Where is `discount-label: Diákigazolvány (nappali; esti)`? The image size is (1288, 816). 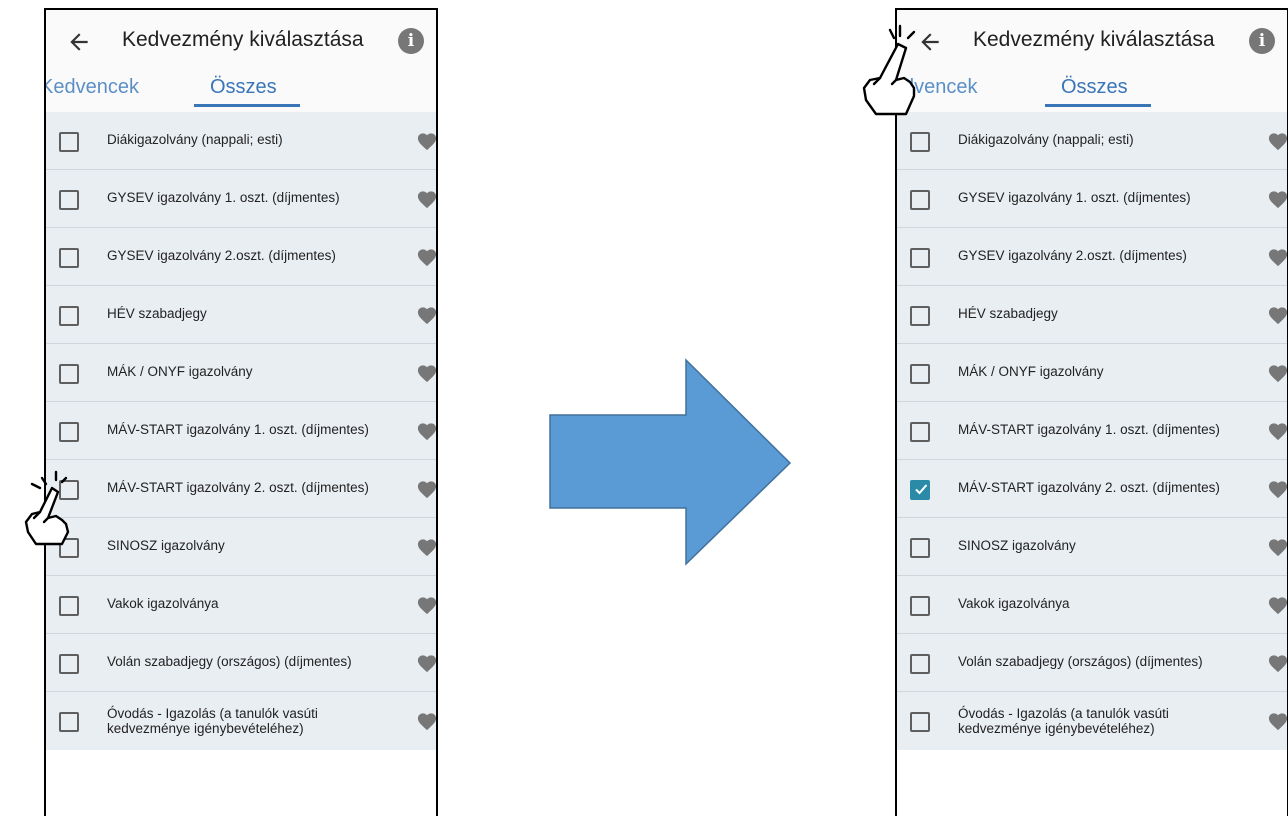
discount-label: Diákigazolvány (nappali; esti) is located at coordinates (1046, 139).